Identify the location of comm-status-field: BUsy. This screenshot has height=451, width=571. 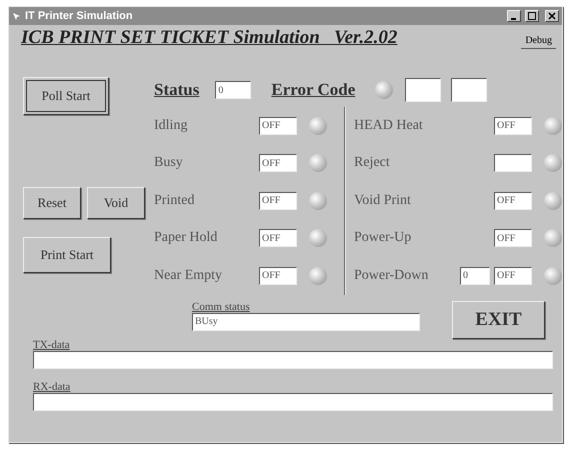
(306, 321).